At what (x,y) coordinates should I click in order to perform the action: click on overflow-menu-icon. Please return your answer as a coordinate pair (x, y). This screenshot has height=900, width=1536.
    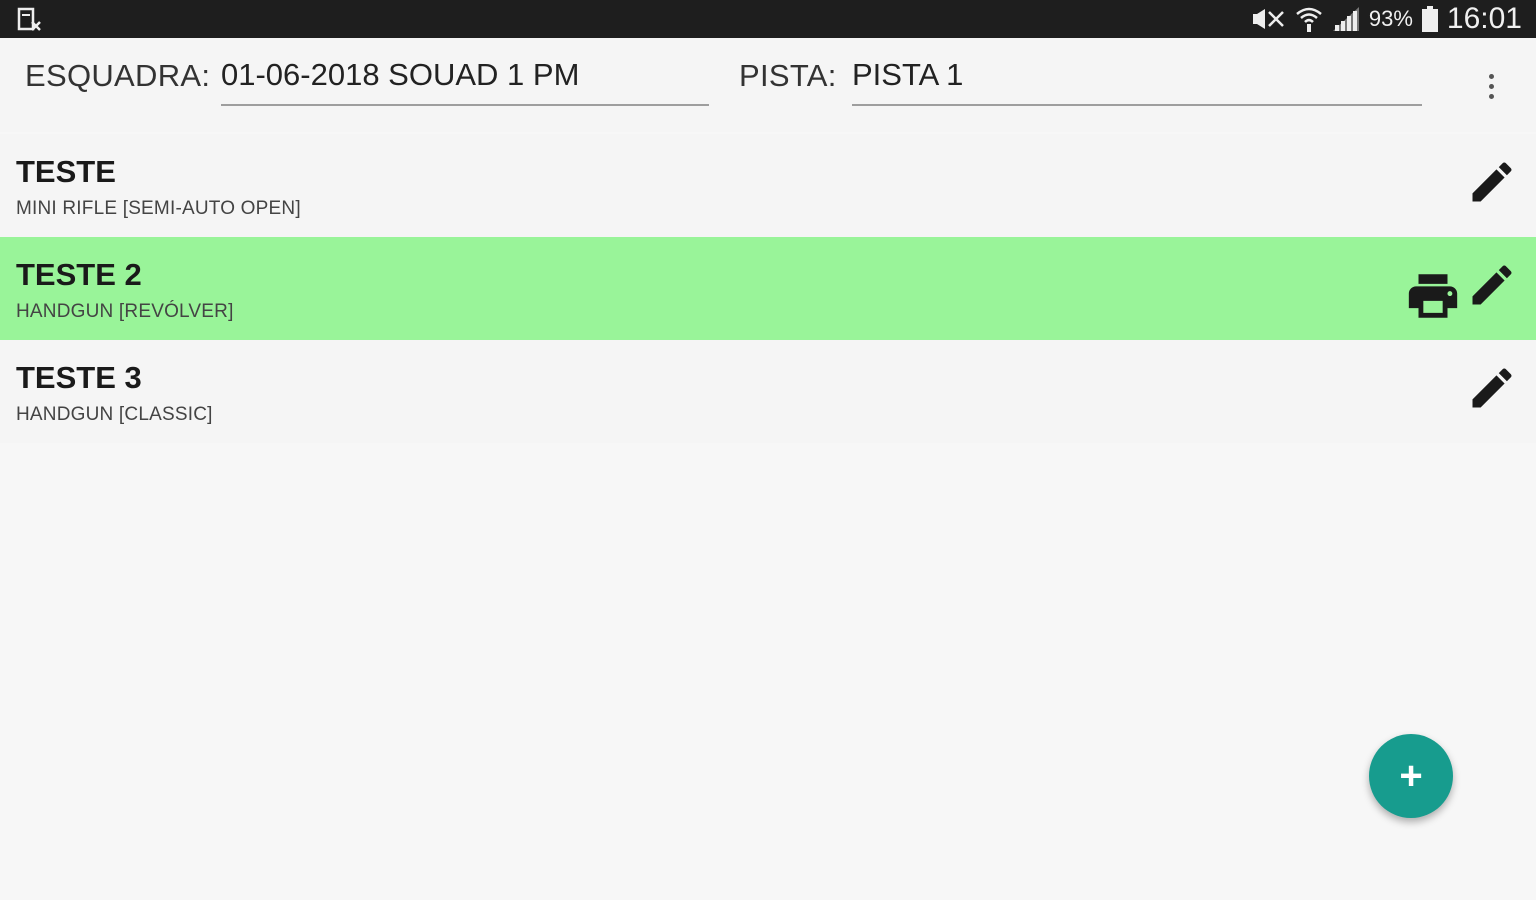
    Looking at the image, I should click on (1491, 86).